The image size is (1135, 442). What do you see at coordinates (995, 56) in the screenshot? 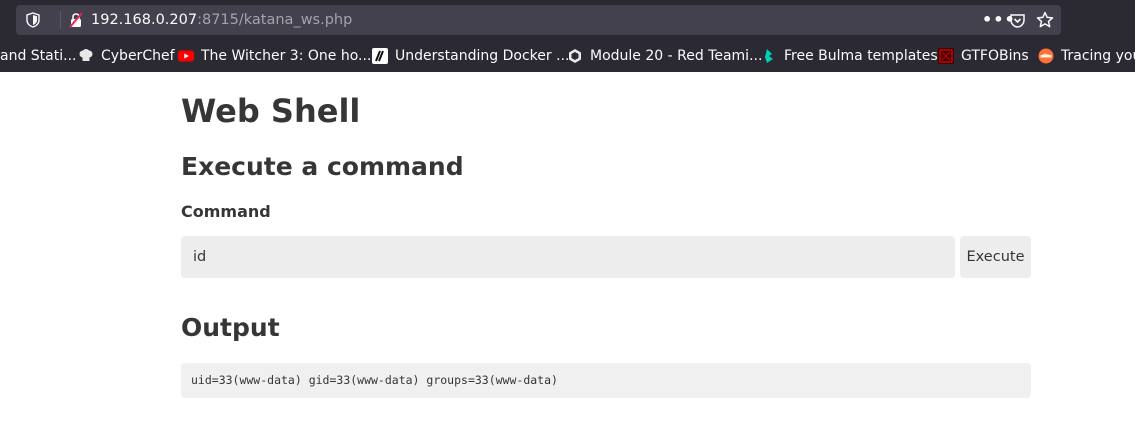
I see `bookmark-label: GTFOBins` at bounding box center [995, 56].